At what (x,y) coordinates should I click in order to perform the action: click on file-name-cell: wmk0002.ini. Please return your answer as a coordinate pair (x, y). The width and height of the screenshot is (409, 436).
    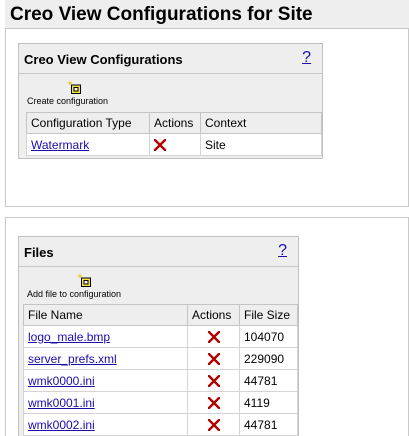
    Looking at the image, I should click on (105, 424).